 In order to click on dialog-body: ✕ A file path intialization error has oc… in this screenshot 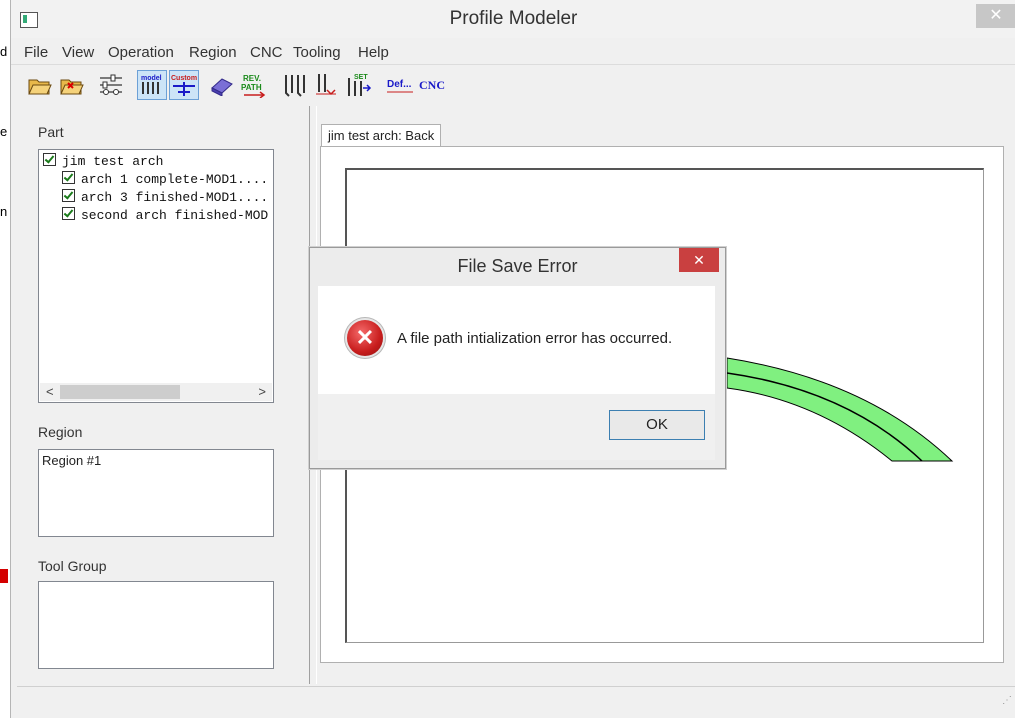, I will do `click(516, 340)`.